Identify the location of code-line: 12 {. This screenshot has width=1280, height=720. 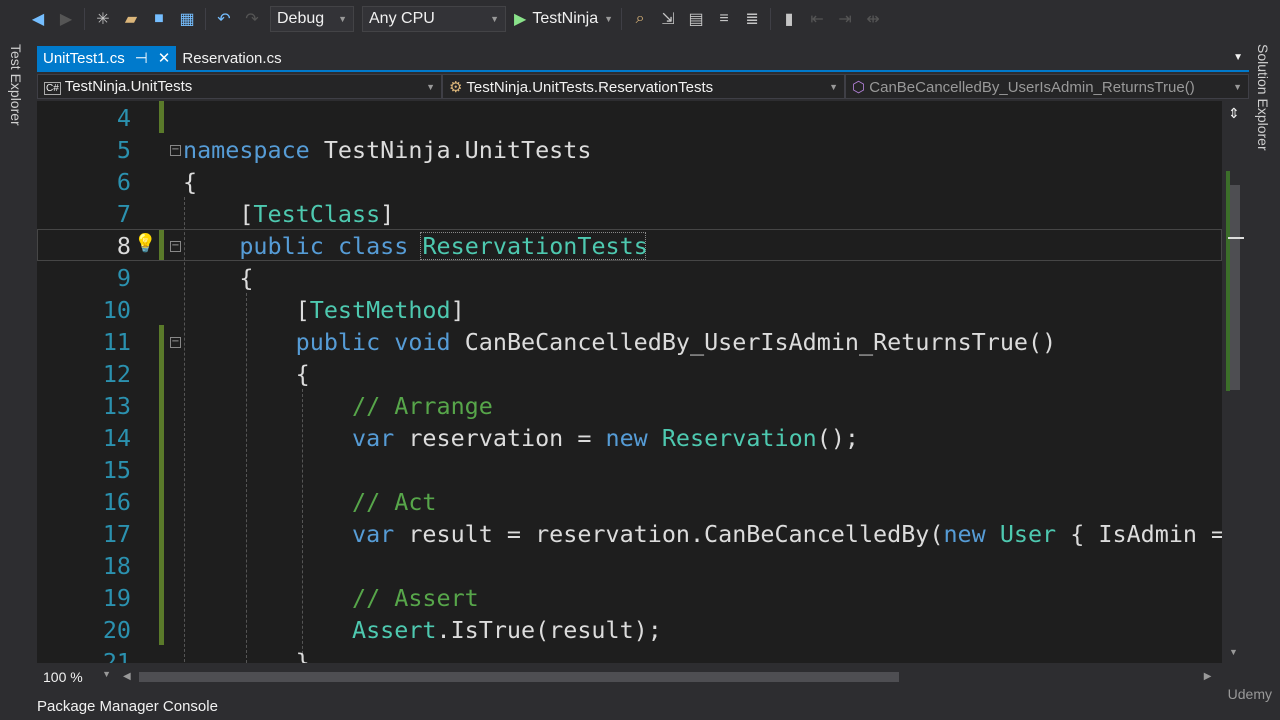
(629, 374).